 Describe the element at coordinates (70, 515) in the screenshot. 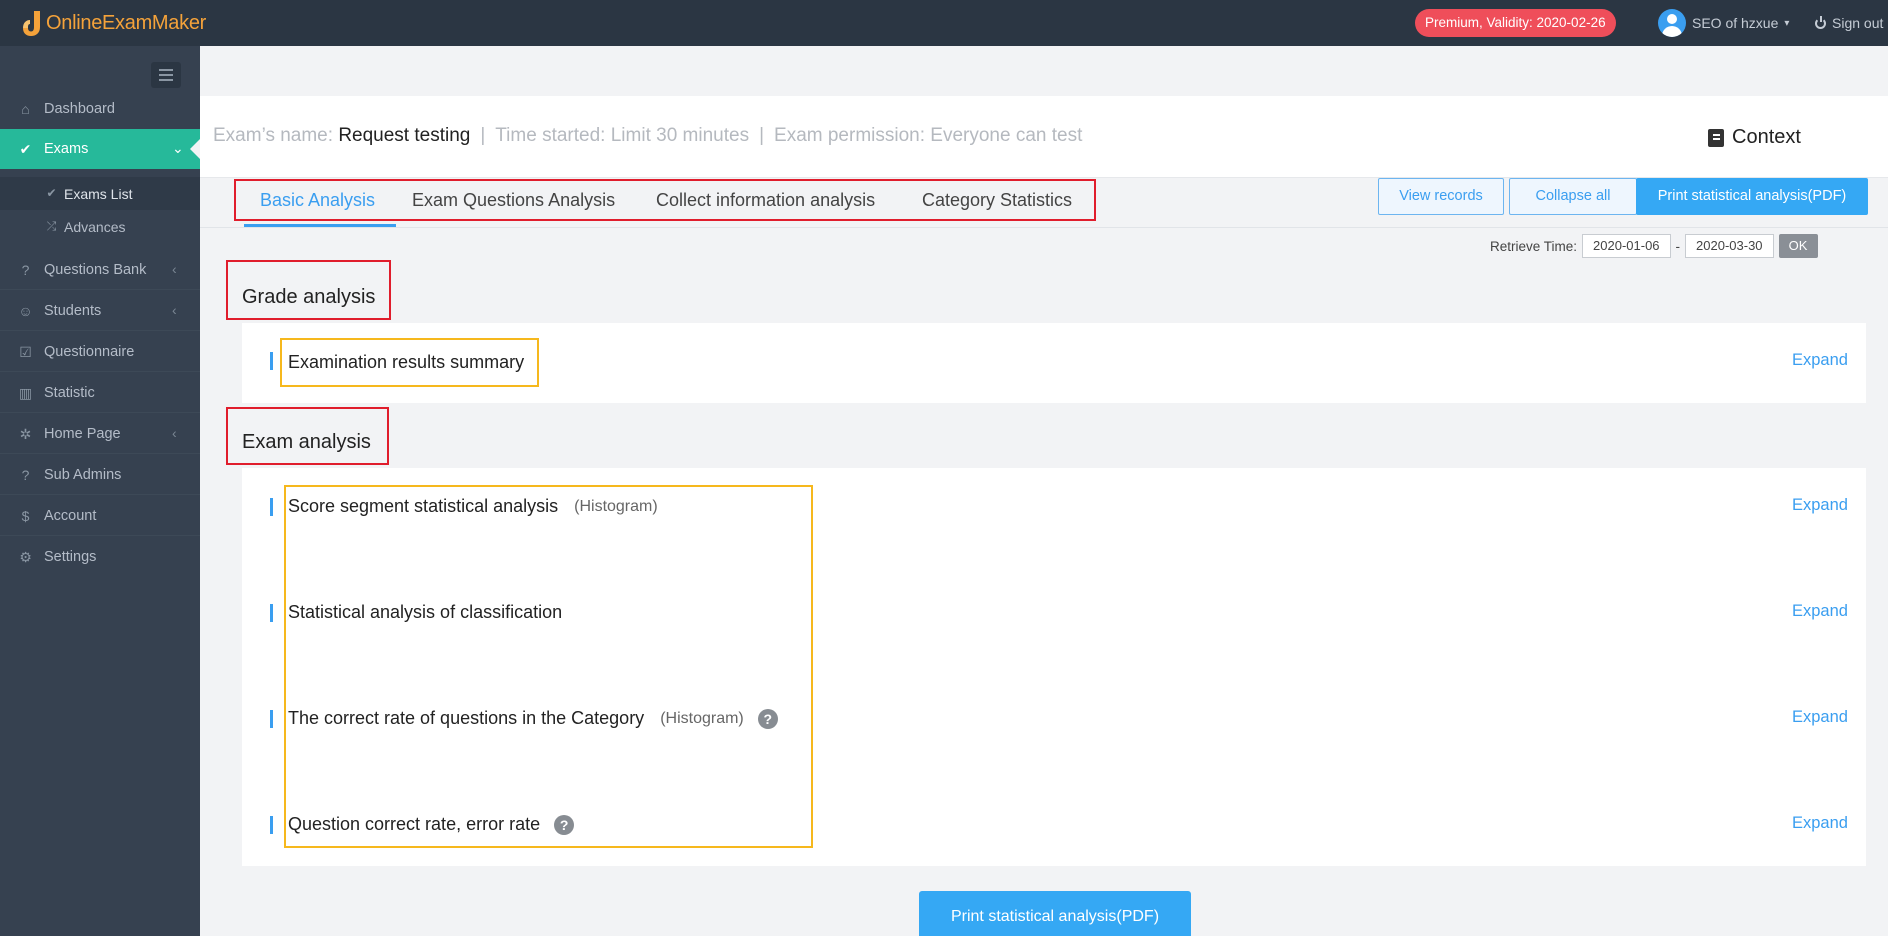

I see `sidebar-item-label: Account` at that location.